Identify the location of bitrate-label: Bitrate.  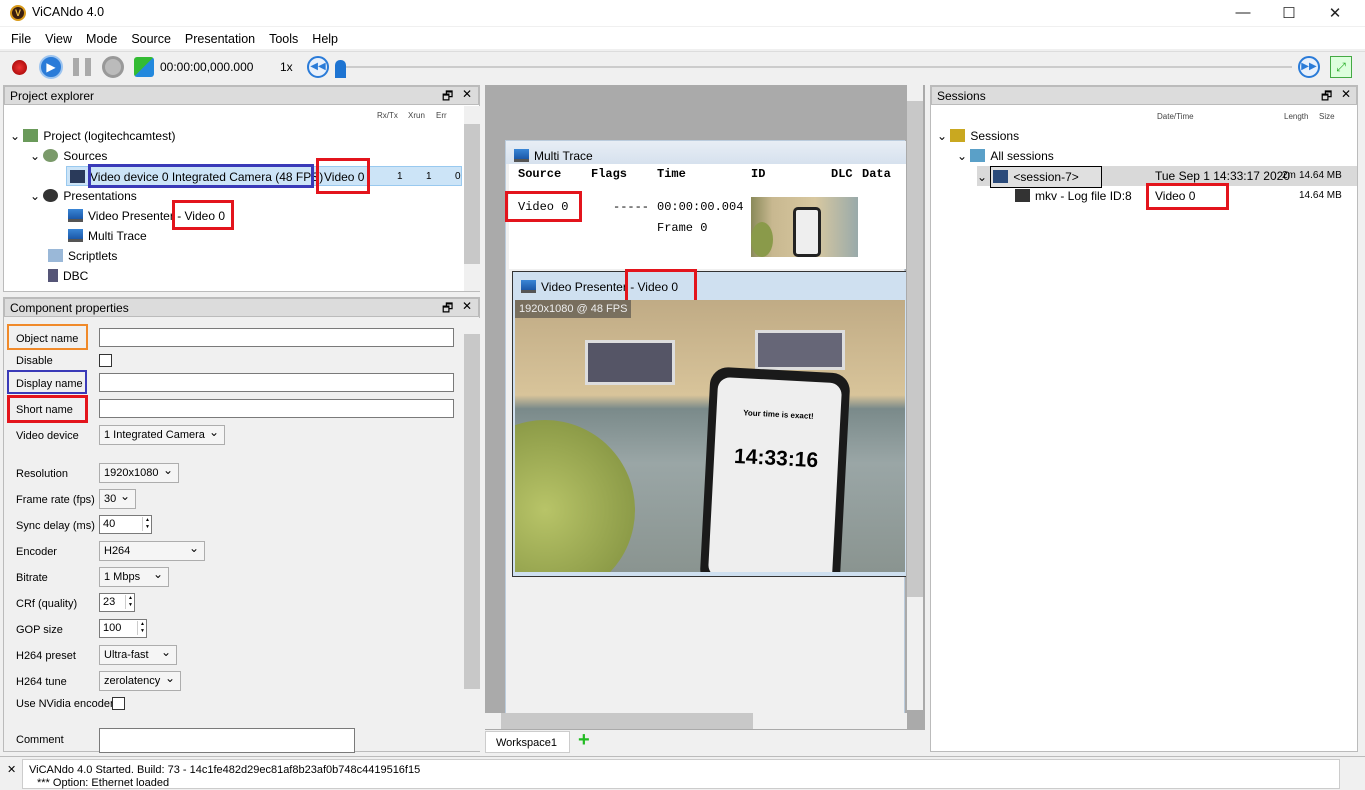
(32, 578).